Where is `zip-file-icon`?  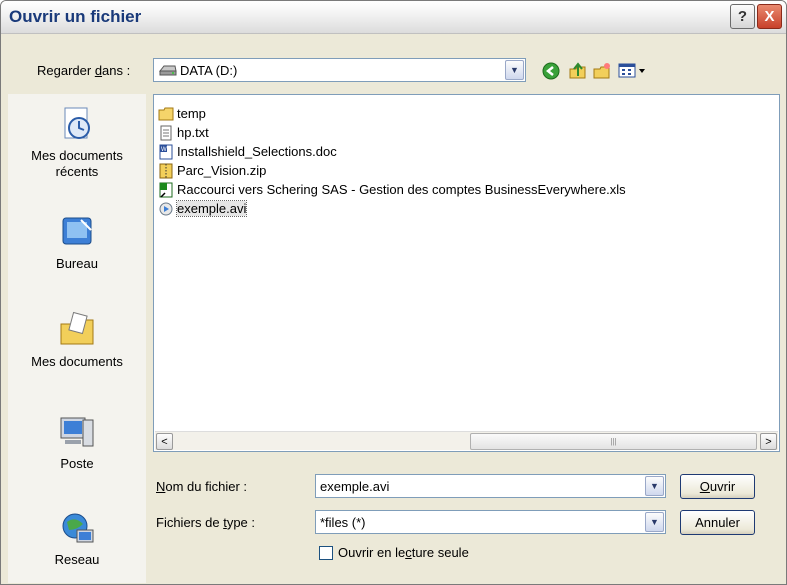 zip-file-icon is located at coordinates (166, 170).